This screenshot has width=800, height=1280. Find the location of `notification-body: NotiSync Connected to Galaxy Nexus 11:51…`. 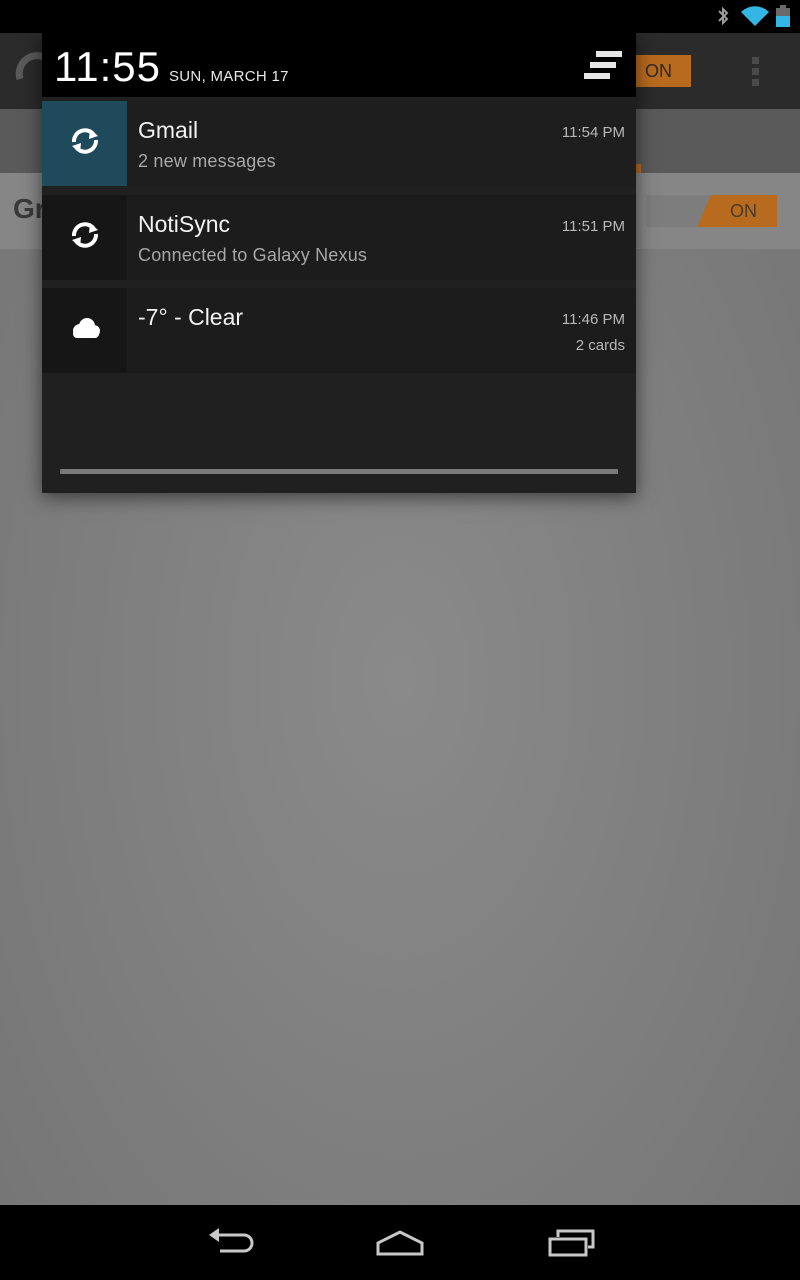

notification-body: NotiSync Connected to Galaxy Nexus 11:51… is located at coordinates (381, 237).